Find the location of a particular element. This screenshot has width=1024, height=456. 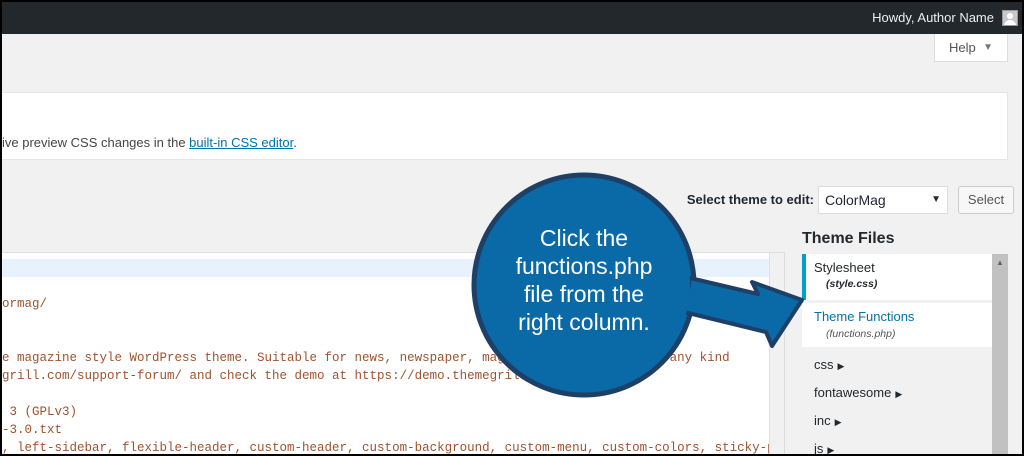

code-line: -3.0.txt is located at coordinates (32, 430).